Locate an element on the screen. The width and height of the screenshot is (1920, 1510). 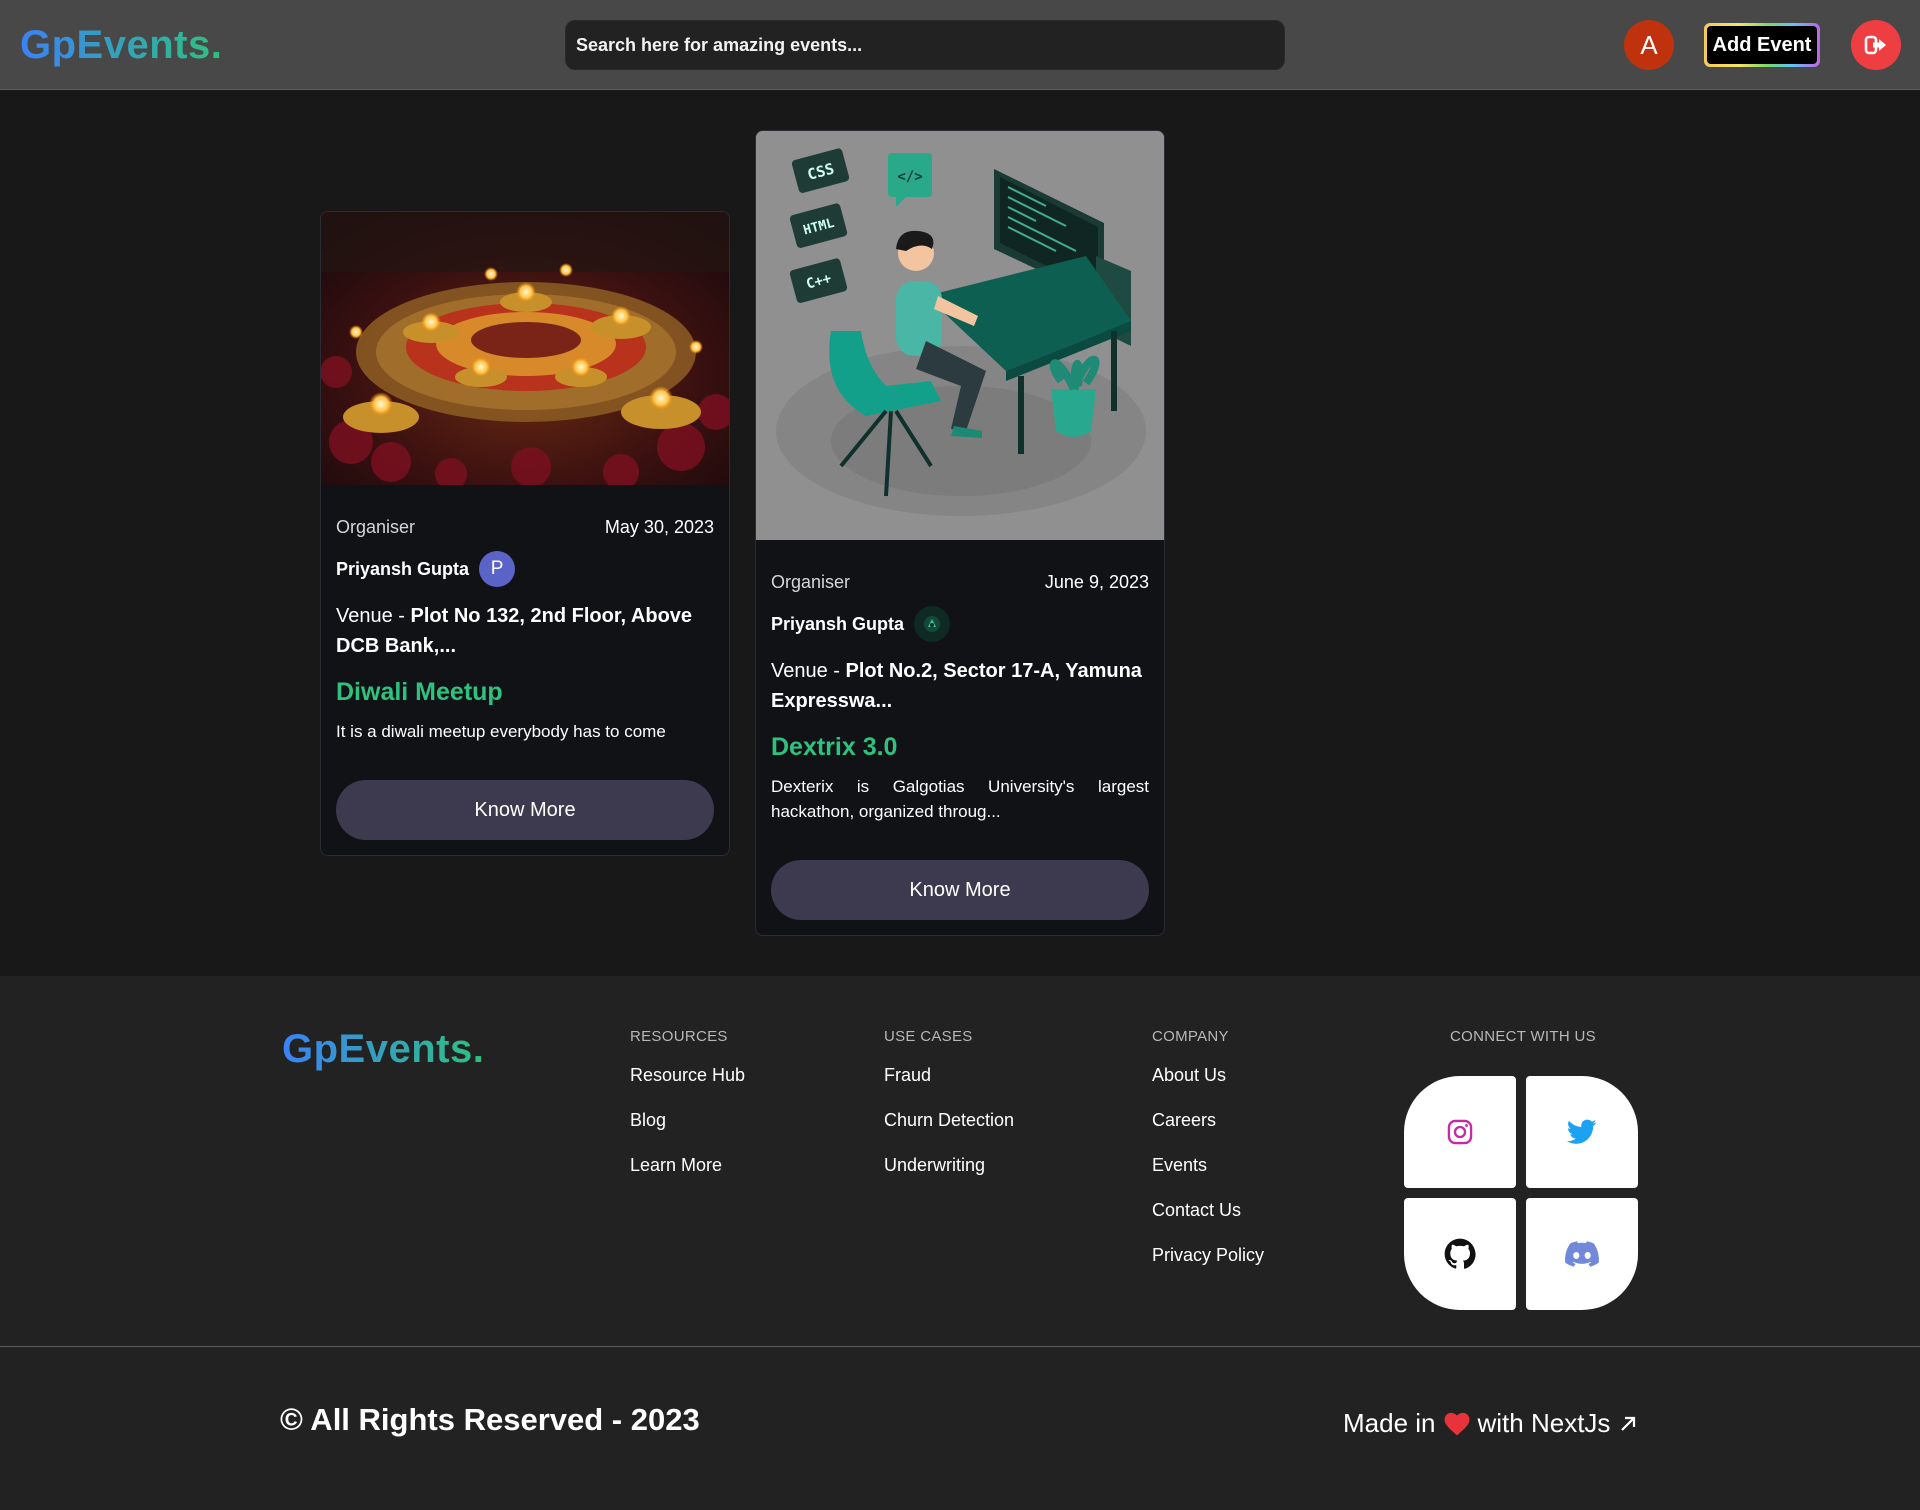
footer-link-learn-more: Learn More is located at coordinates (687, 1176).